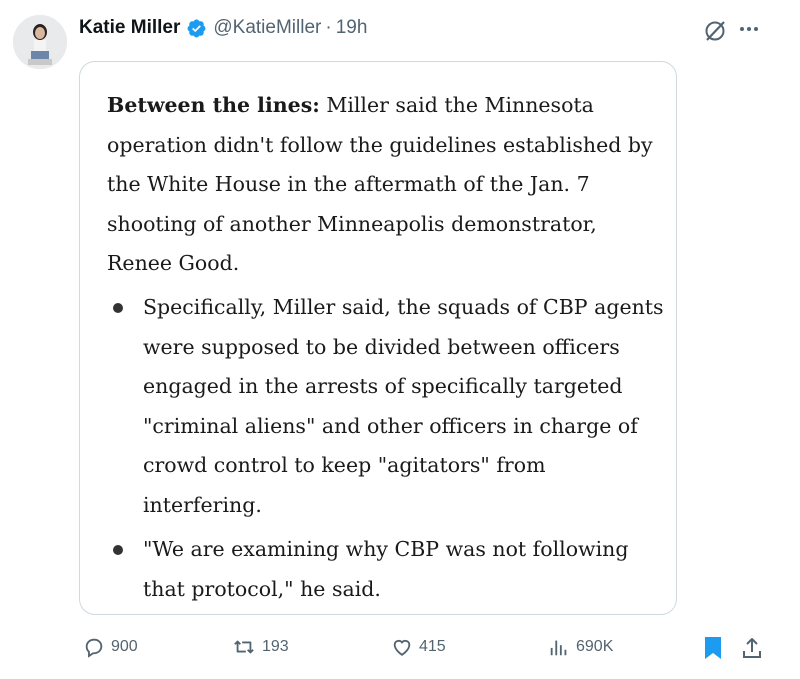 Image resolution: width=800 pixels, height=679 pixels. Describe the element at coordinates (595, 646) in the screenshot. I see `views-count: 690K` at that location.